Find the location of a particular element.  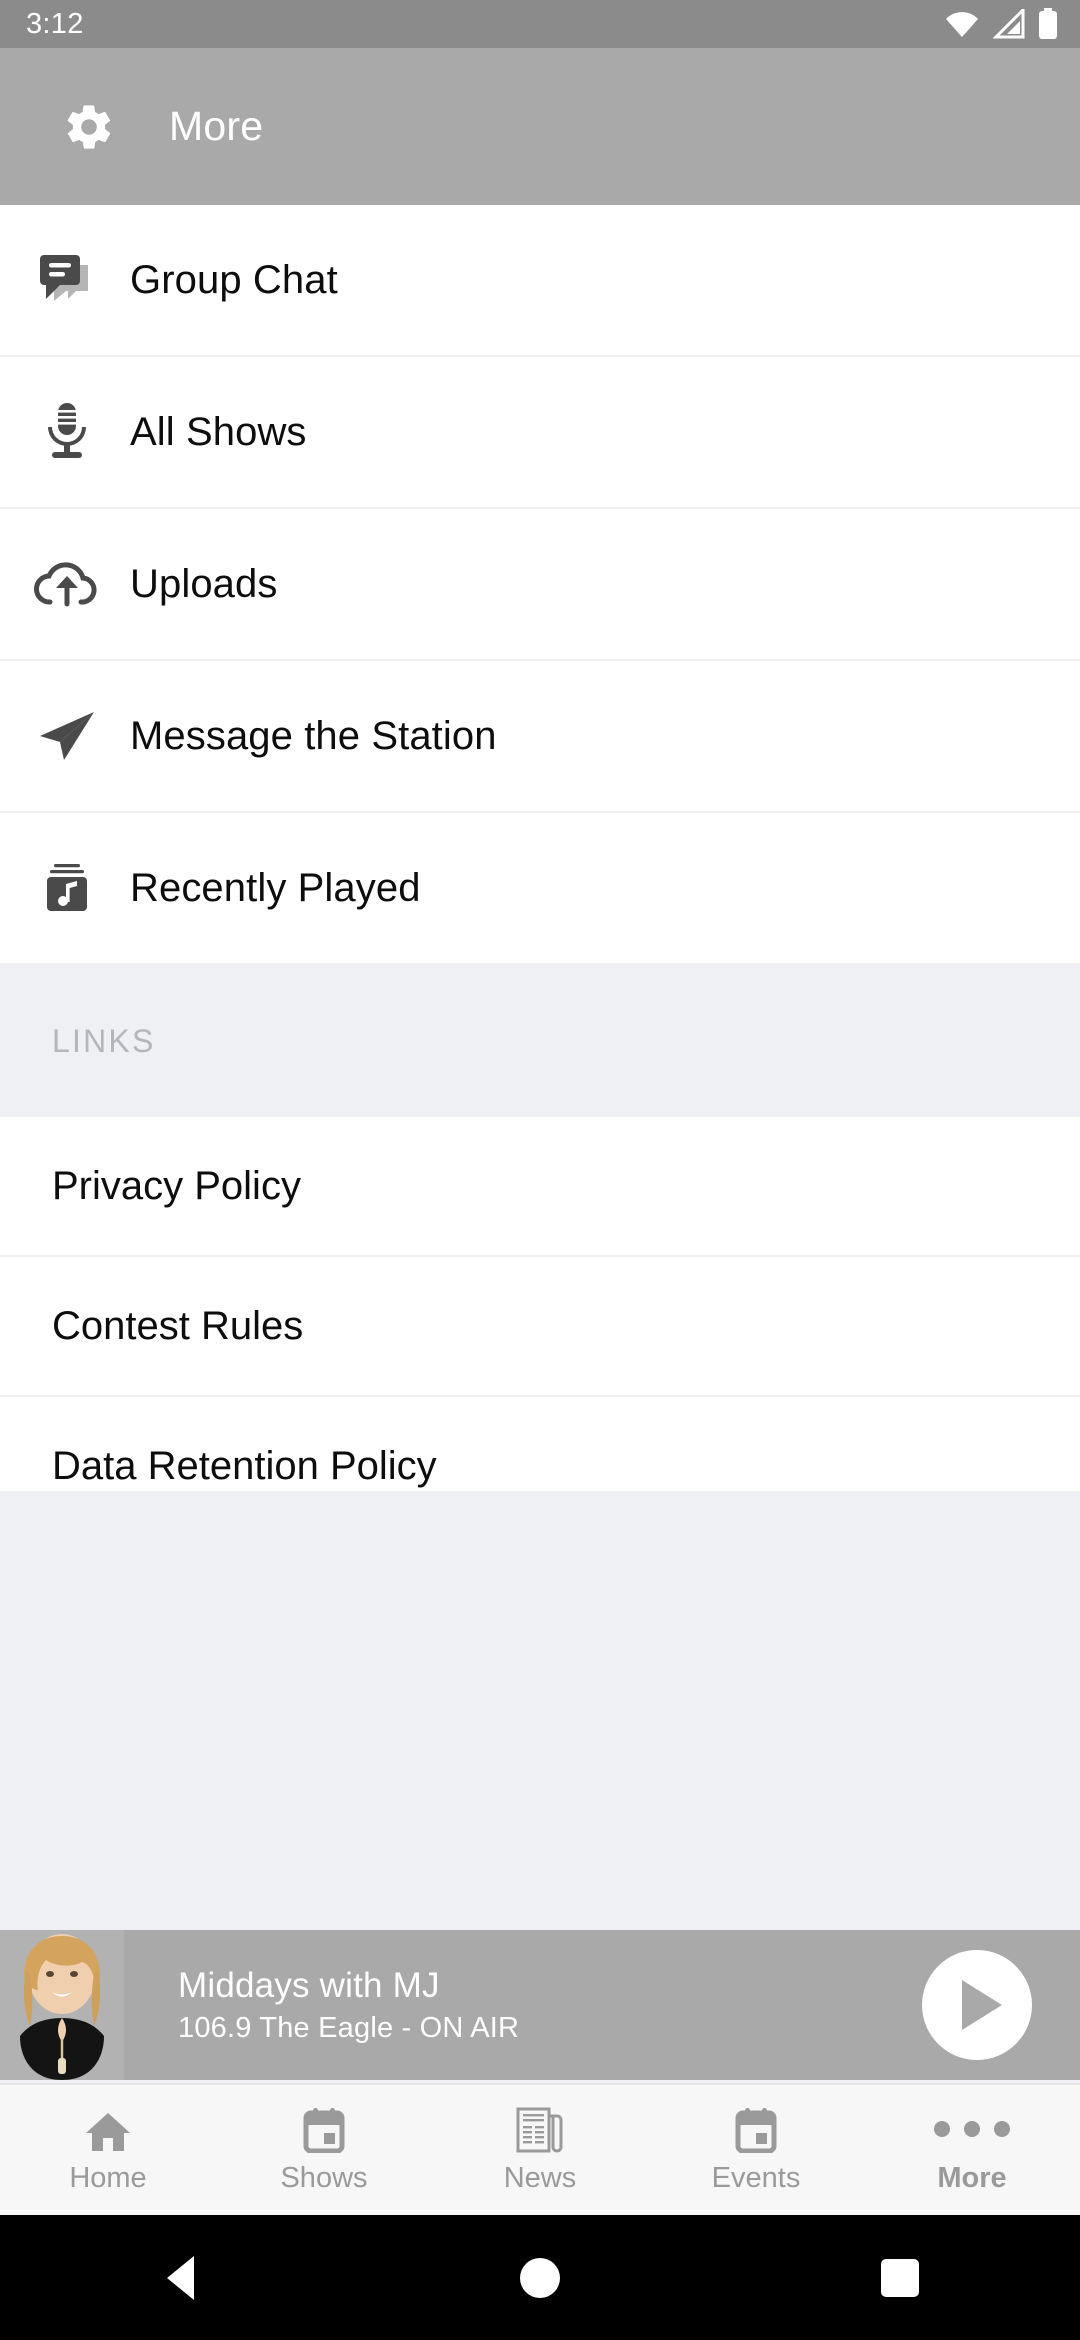

recents-square-icon is located at coordinates (900, 2277).